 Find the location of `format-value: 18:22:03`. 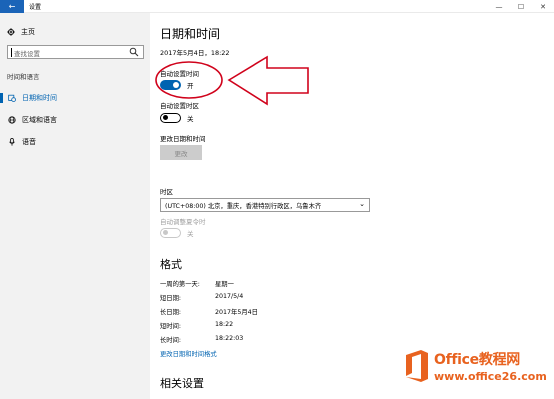

format-value: 18:22:03 is located at coordinates (229, 338).